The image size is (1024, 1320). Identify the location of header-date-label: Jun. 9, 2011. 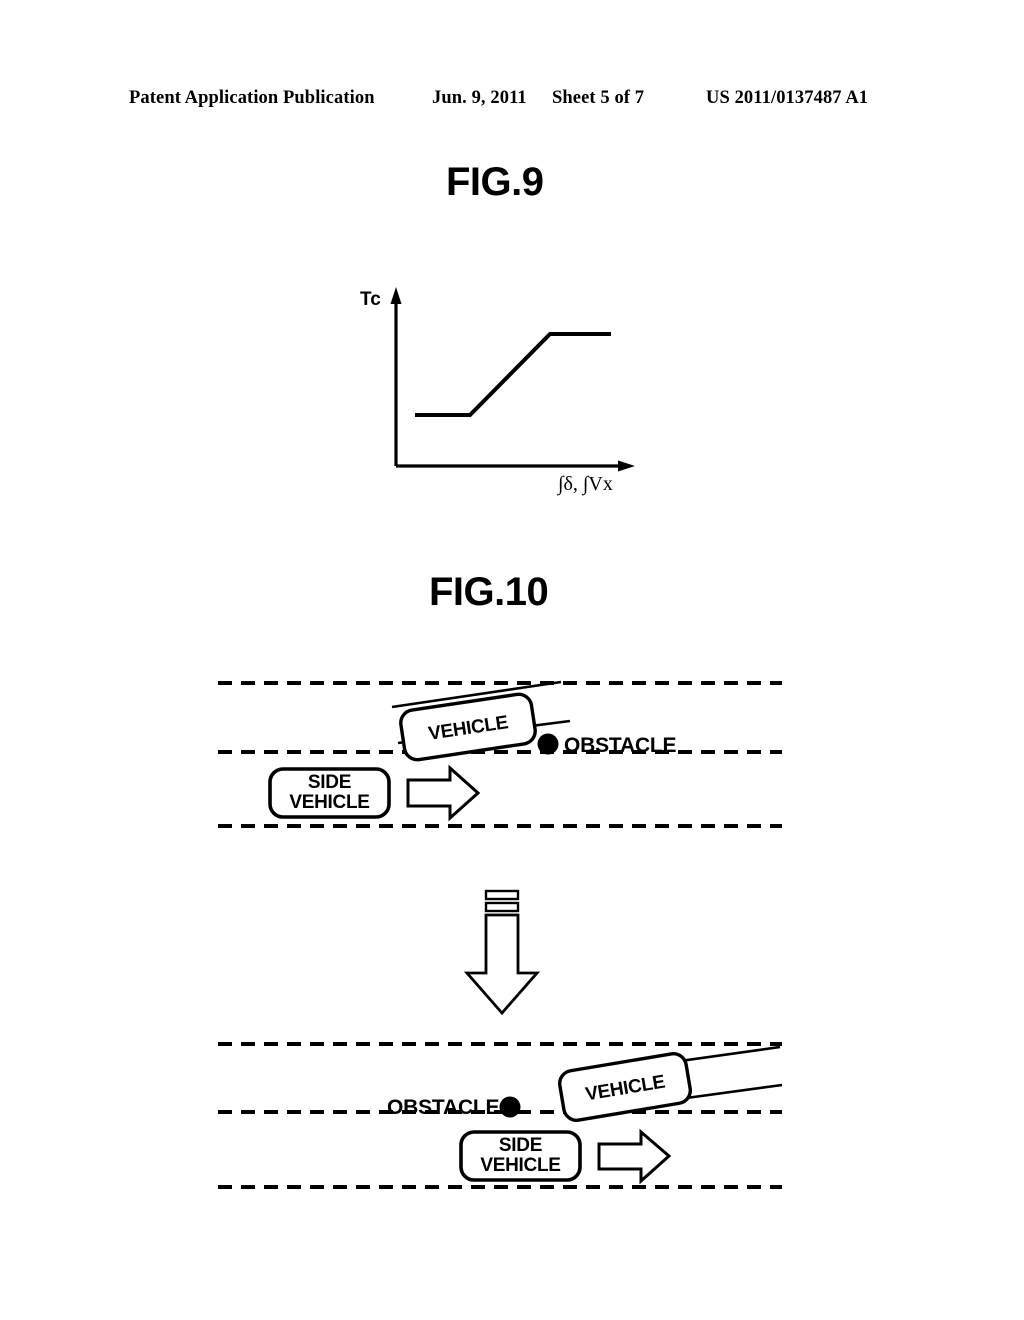
(479, 98).